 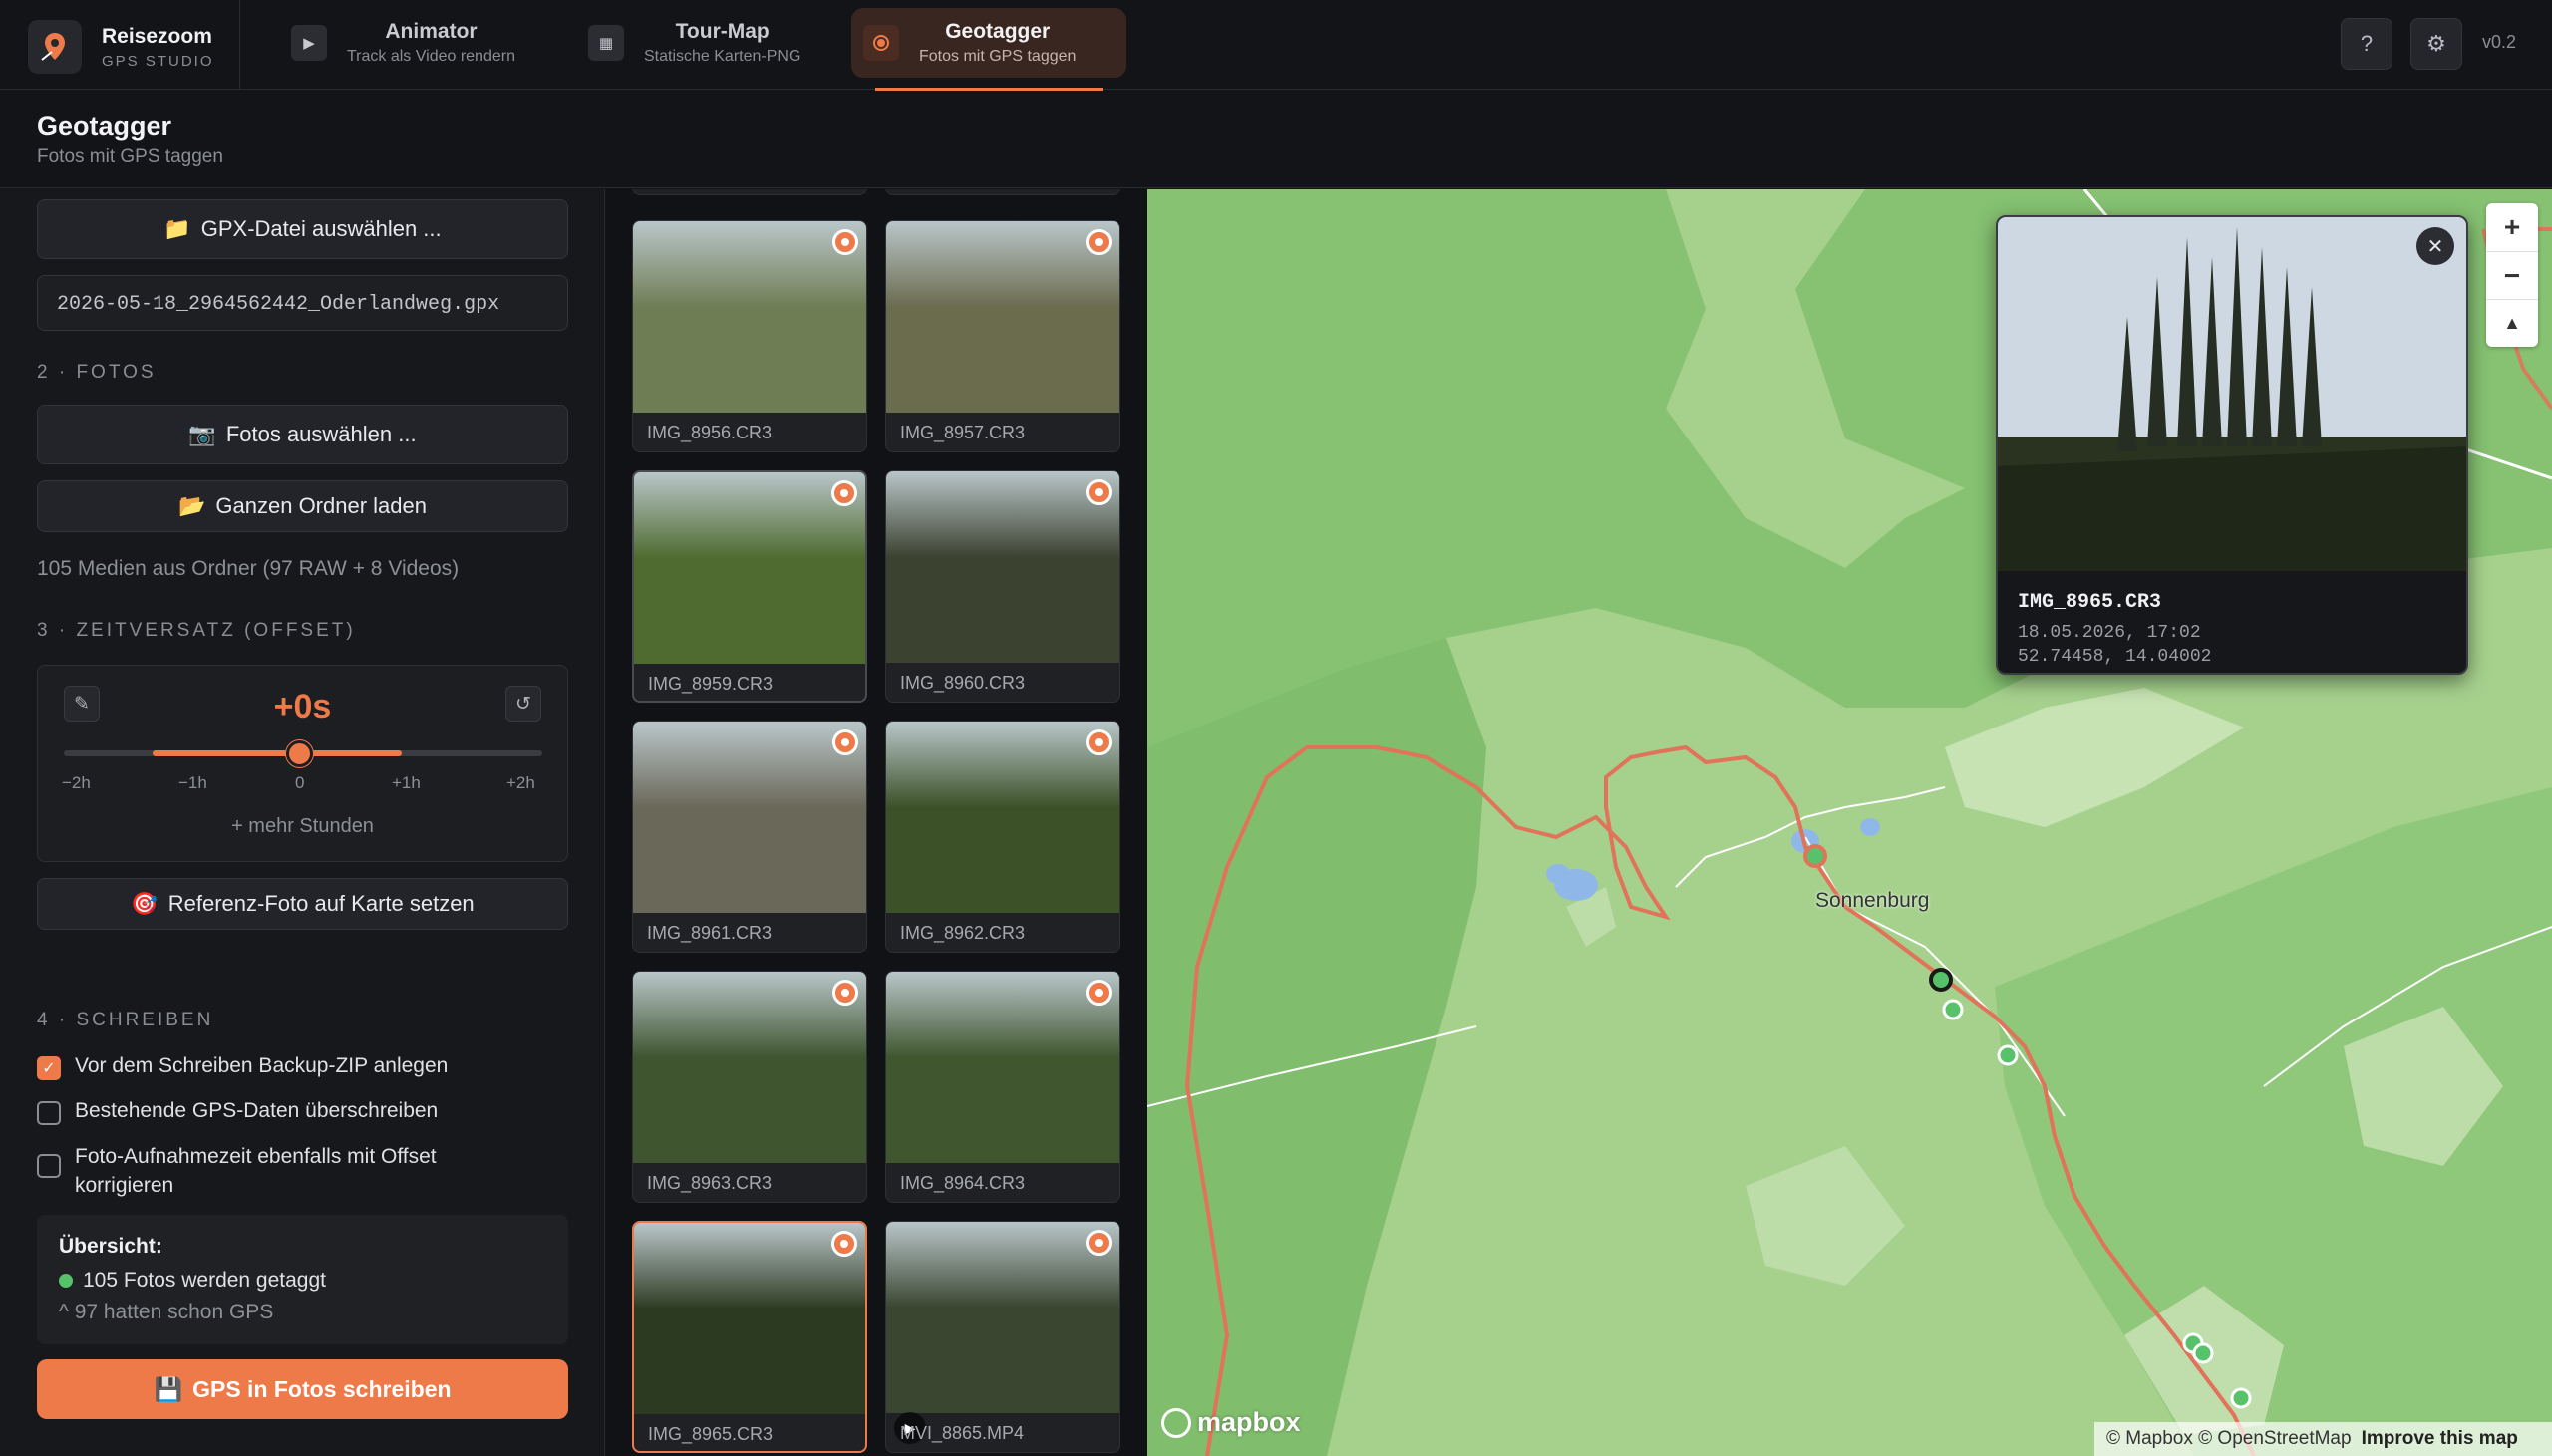 I want to click on photo-card: IMG_8963.CR3, so click(x=749, y=1087).